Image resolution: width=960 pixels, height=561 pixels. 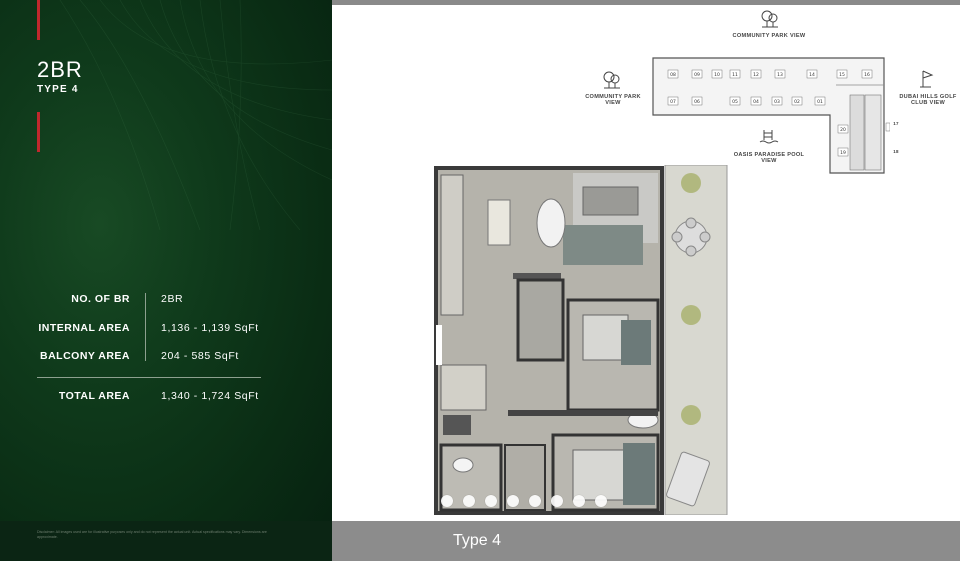 What do you see at coordinates (149, 299) in the screenshot?
I see `spec-row: NO. OF BR 2BR` at bounding box center [149, 299].